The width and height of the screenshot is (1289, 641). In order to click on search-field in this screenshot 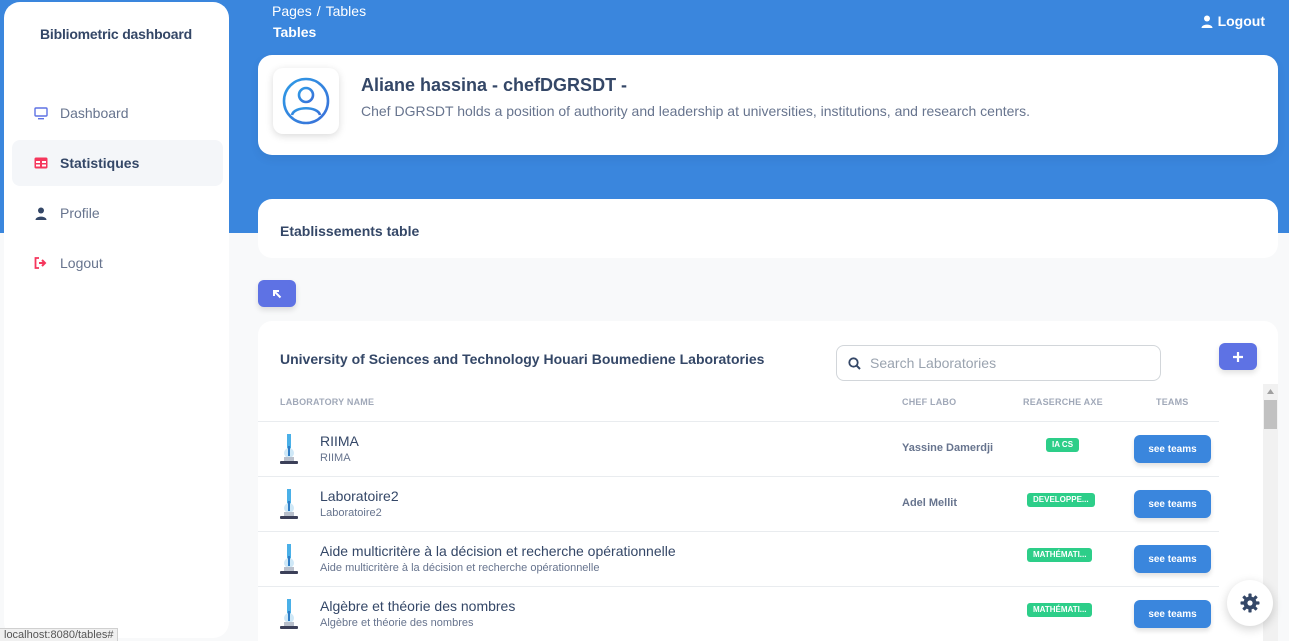, I will do `click(998, 363)`.